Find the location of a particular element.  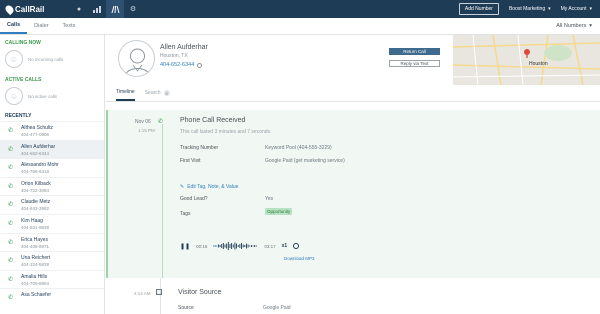

tab-search: Search 0 is located at coordinates (157, 93).